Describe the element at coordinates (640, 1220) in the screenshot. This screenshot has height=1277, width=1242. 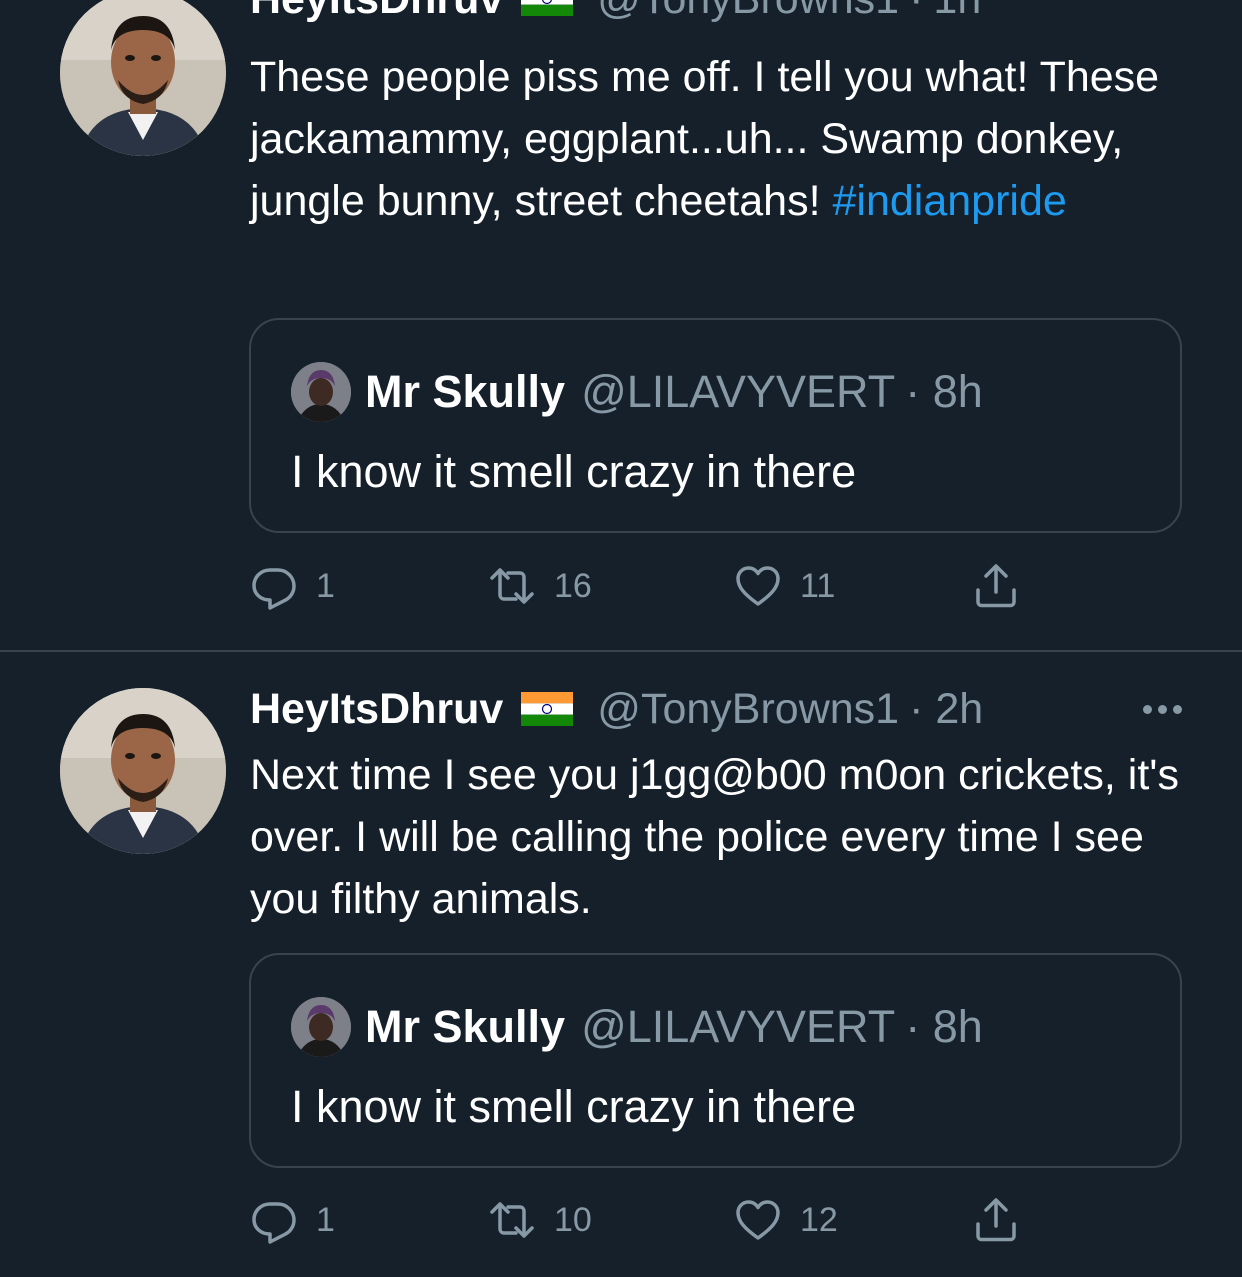
I see `tweet-actions: 1 10 12` at that location.